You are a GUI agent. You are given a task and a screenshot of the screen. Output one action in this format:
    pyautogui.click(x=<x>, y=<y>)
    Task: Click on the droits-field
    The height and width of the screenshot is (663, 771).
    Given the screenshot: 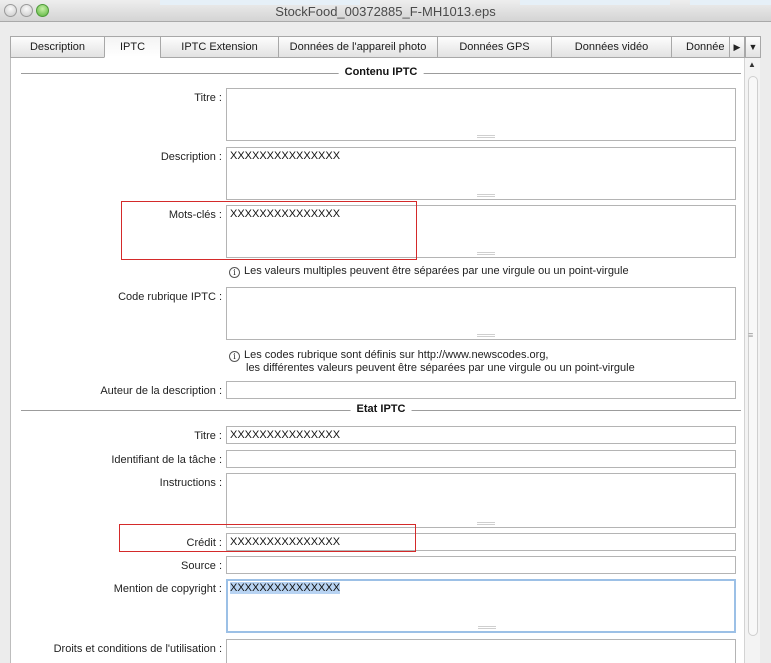 What is the action you would take?
    pyautogui.click(x=481, y=651)
    